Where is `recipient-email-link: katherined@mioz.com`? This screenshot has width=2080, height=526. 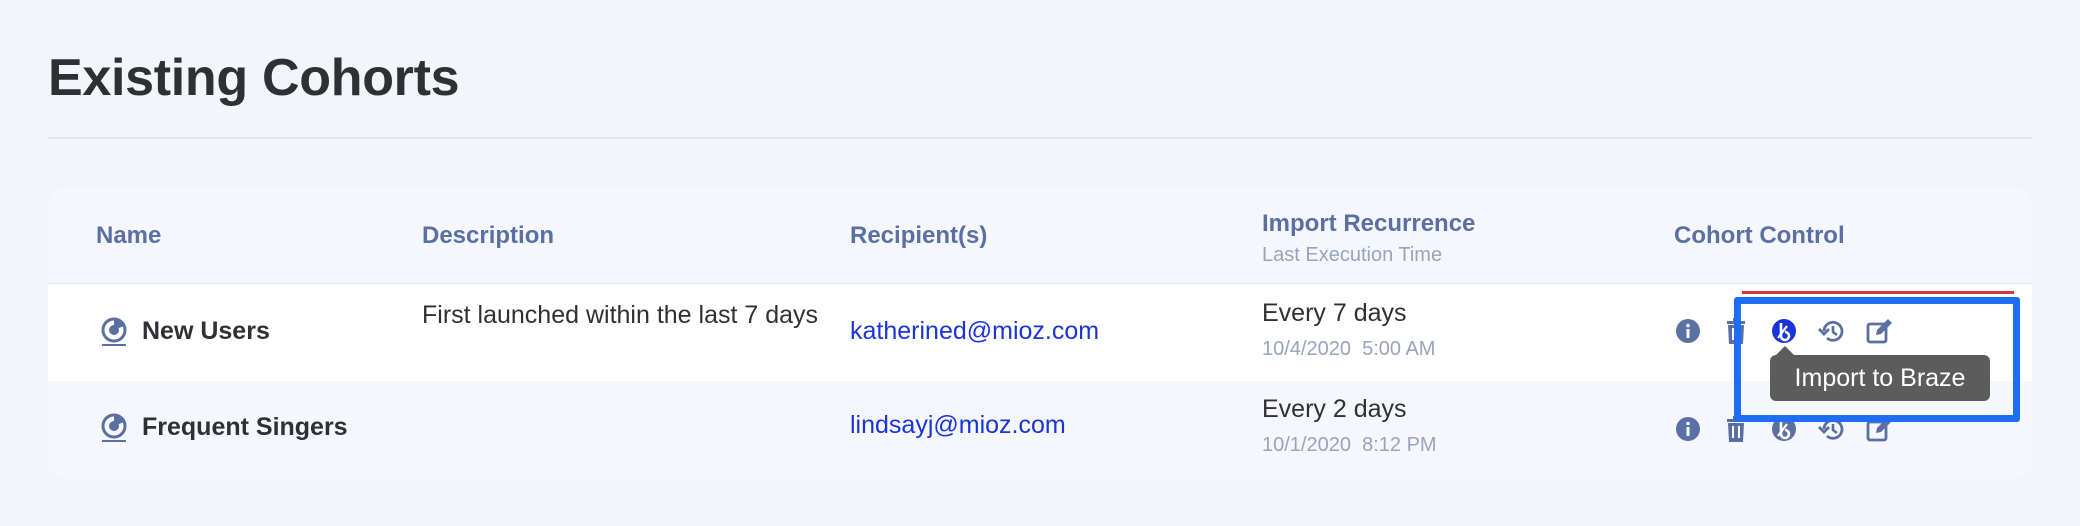
recipient-email-link: katherined@mioz.com is located at coordinates (974, 331).